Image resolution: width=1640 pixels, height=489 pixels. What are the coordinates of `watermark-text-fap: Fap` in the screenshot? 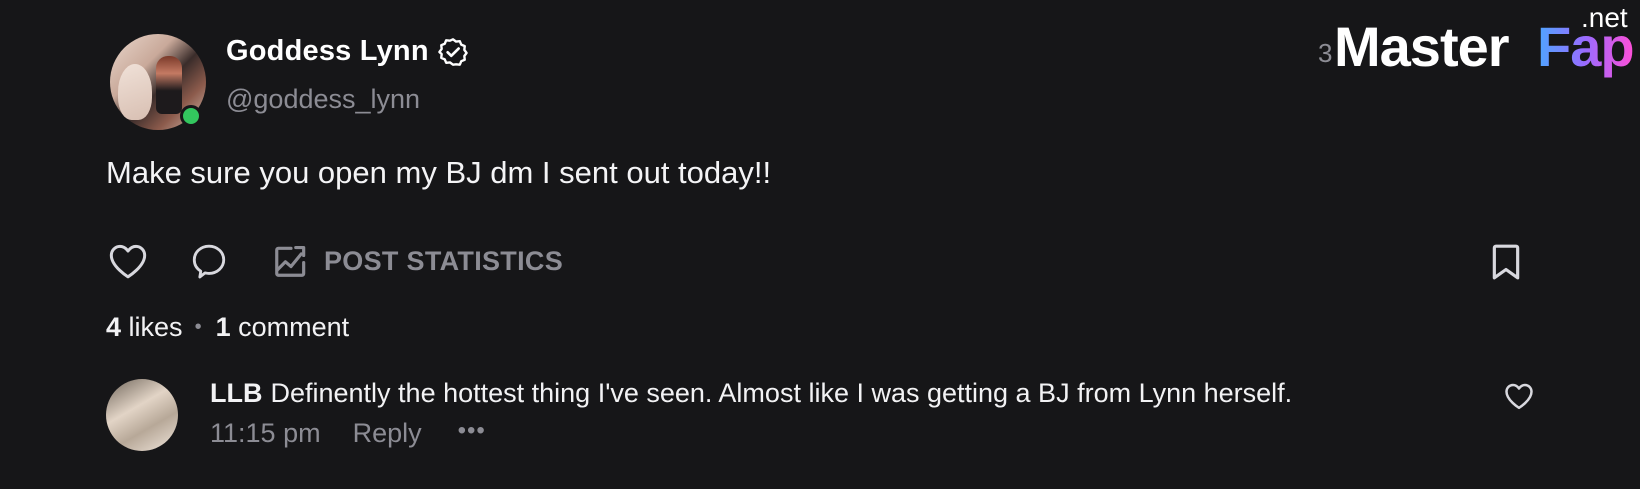 It's located at (1586, 46).